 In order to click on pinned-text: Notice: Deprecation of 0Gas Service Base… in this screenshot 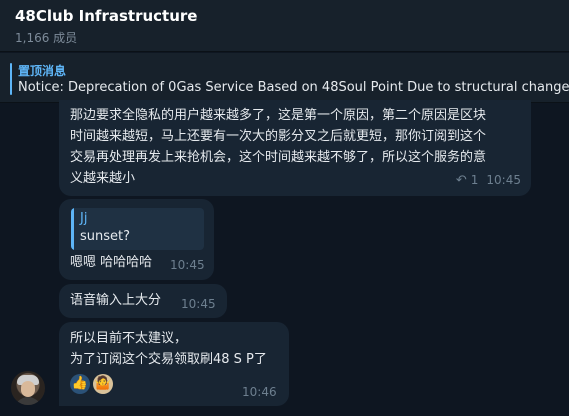, I will do `click(293, 87)`.